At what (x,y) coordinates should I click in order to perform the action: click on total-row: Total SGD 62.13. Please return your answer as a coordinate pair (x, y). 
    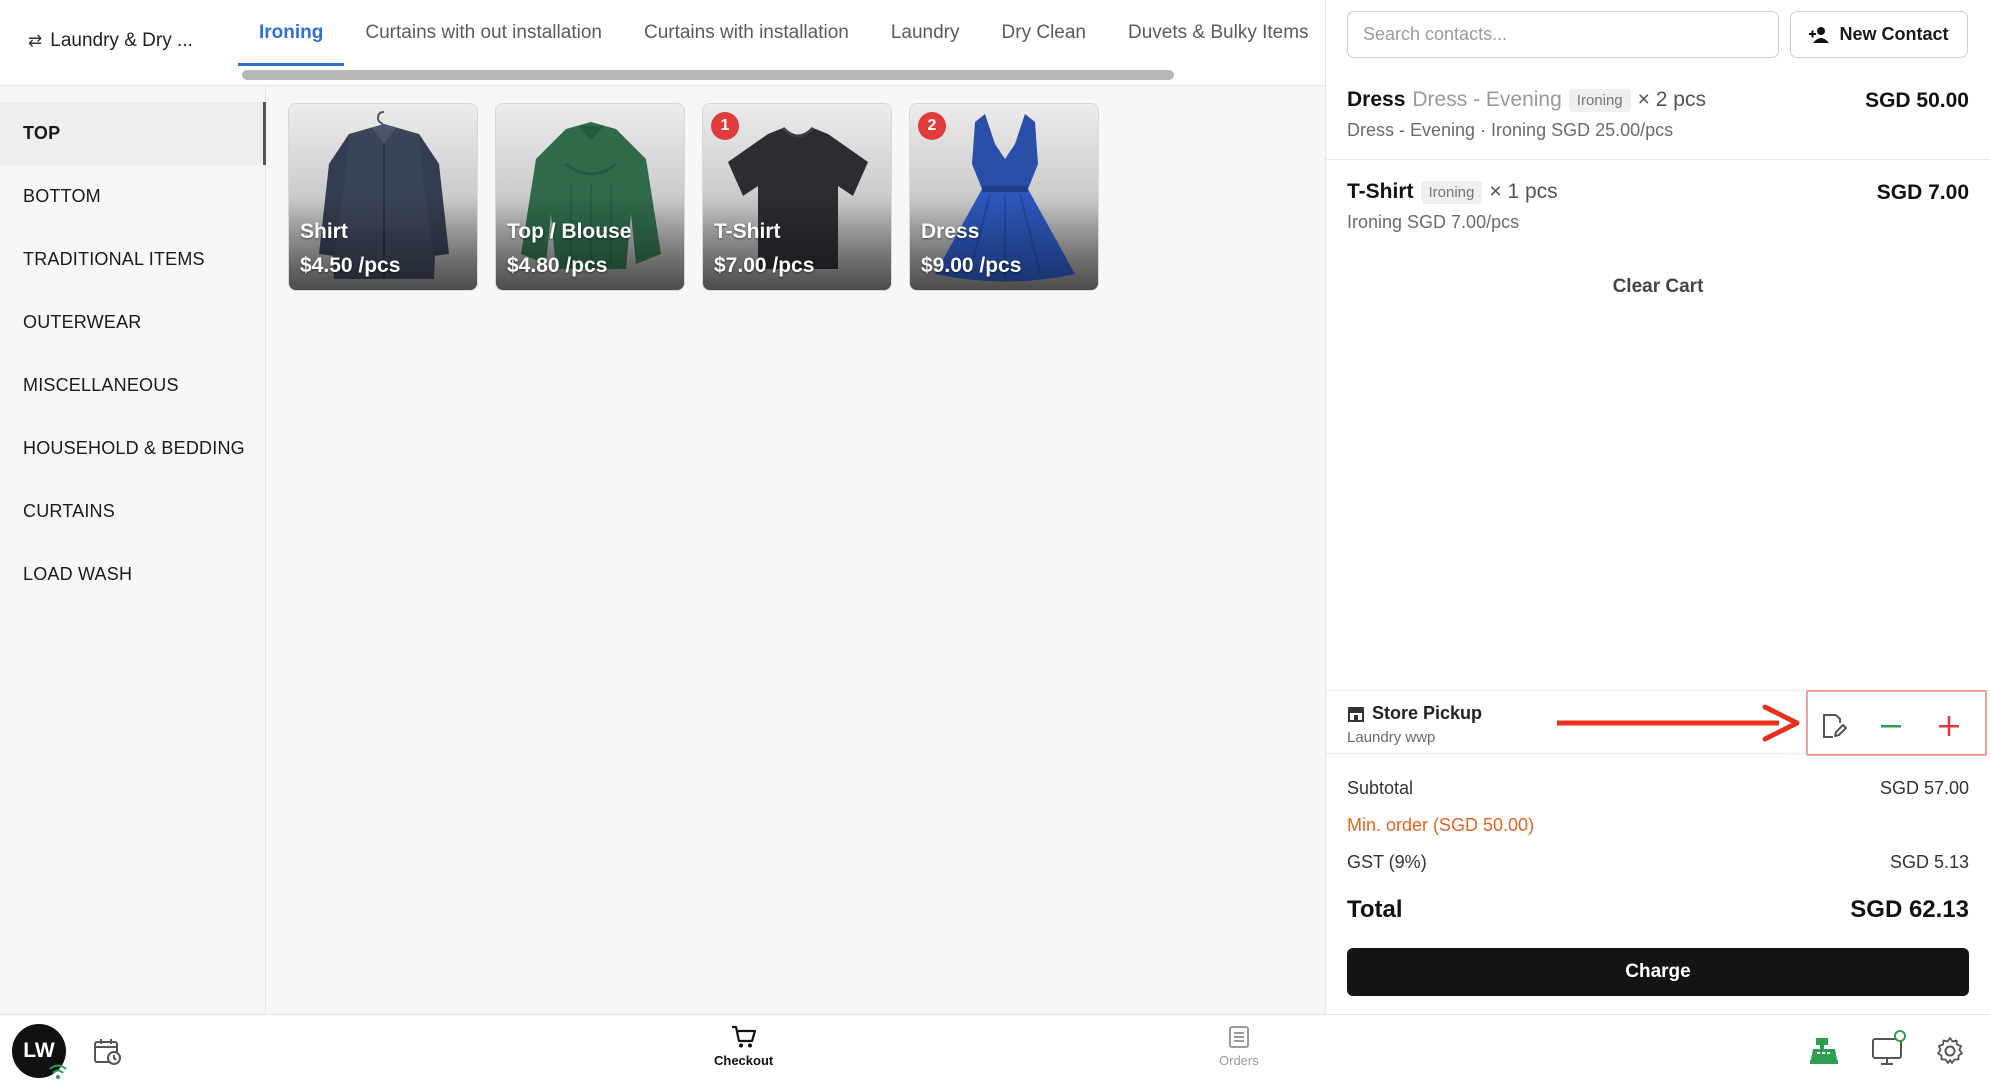
    Looking at the image, I should click on (1658, 910).